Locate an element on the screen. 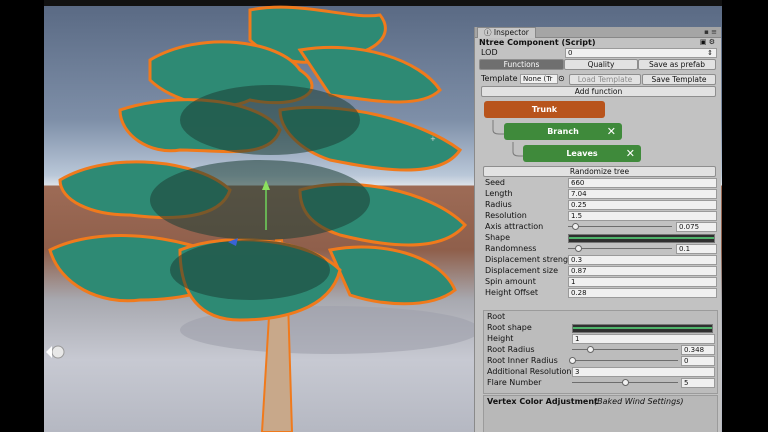  additional-resolution-field: 3 is located at coordinates (643, 372).